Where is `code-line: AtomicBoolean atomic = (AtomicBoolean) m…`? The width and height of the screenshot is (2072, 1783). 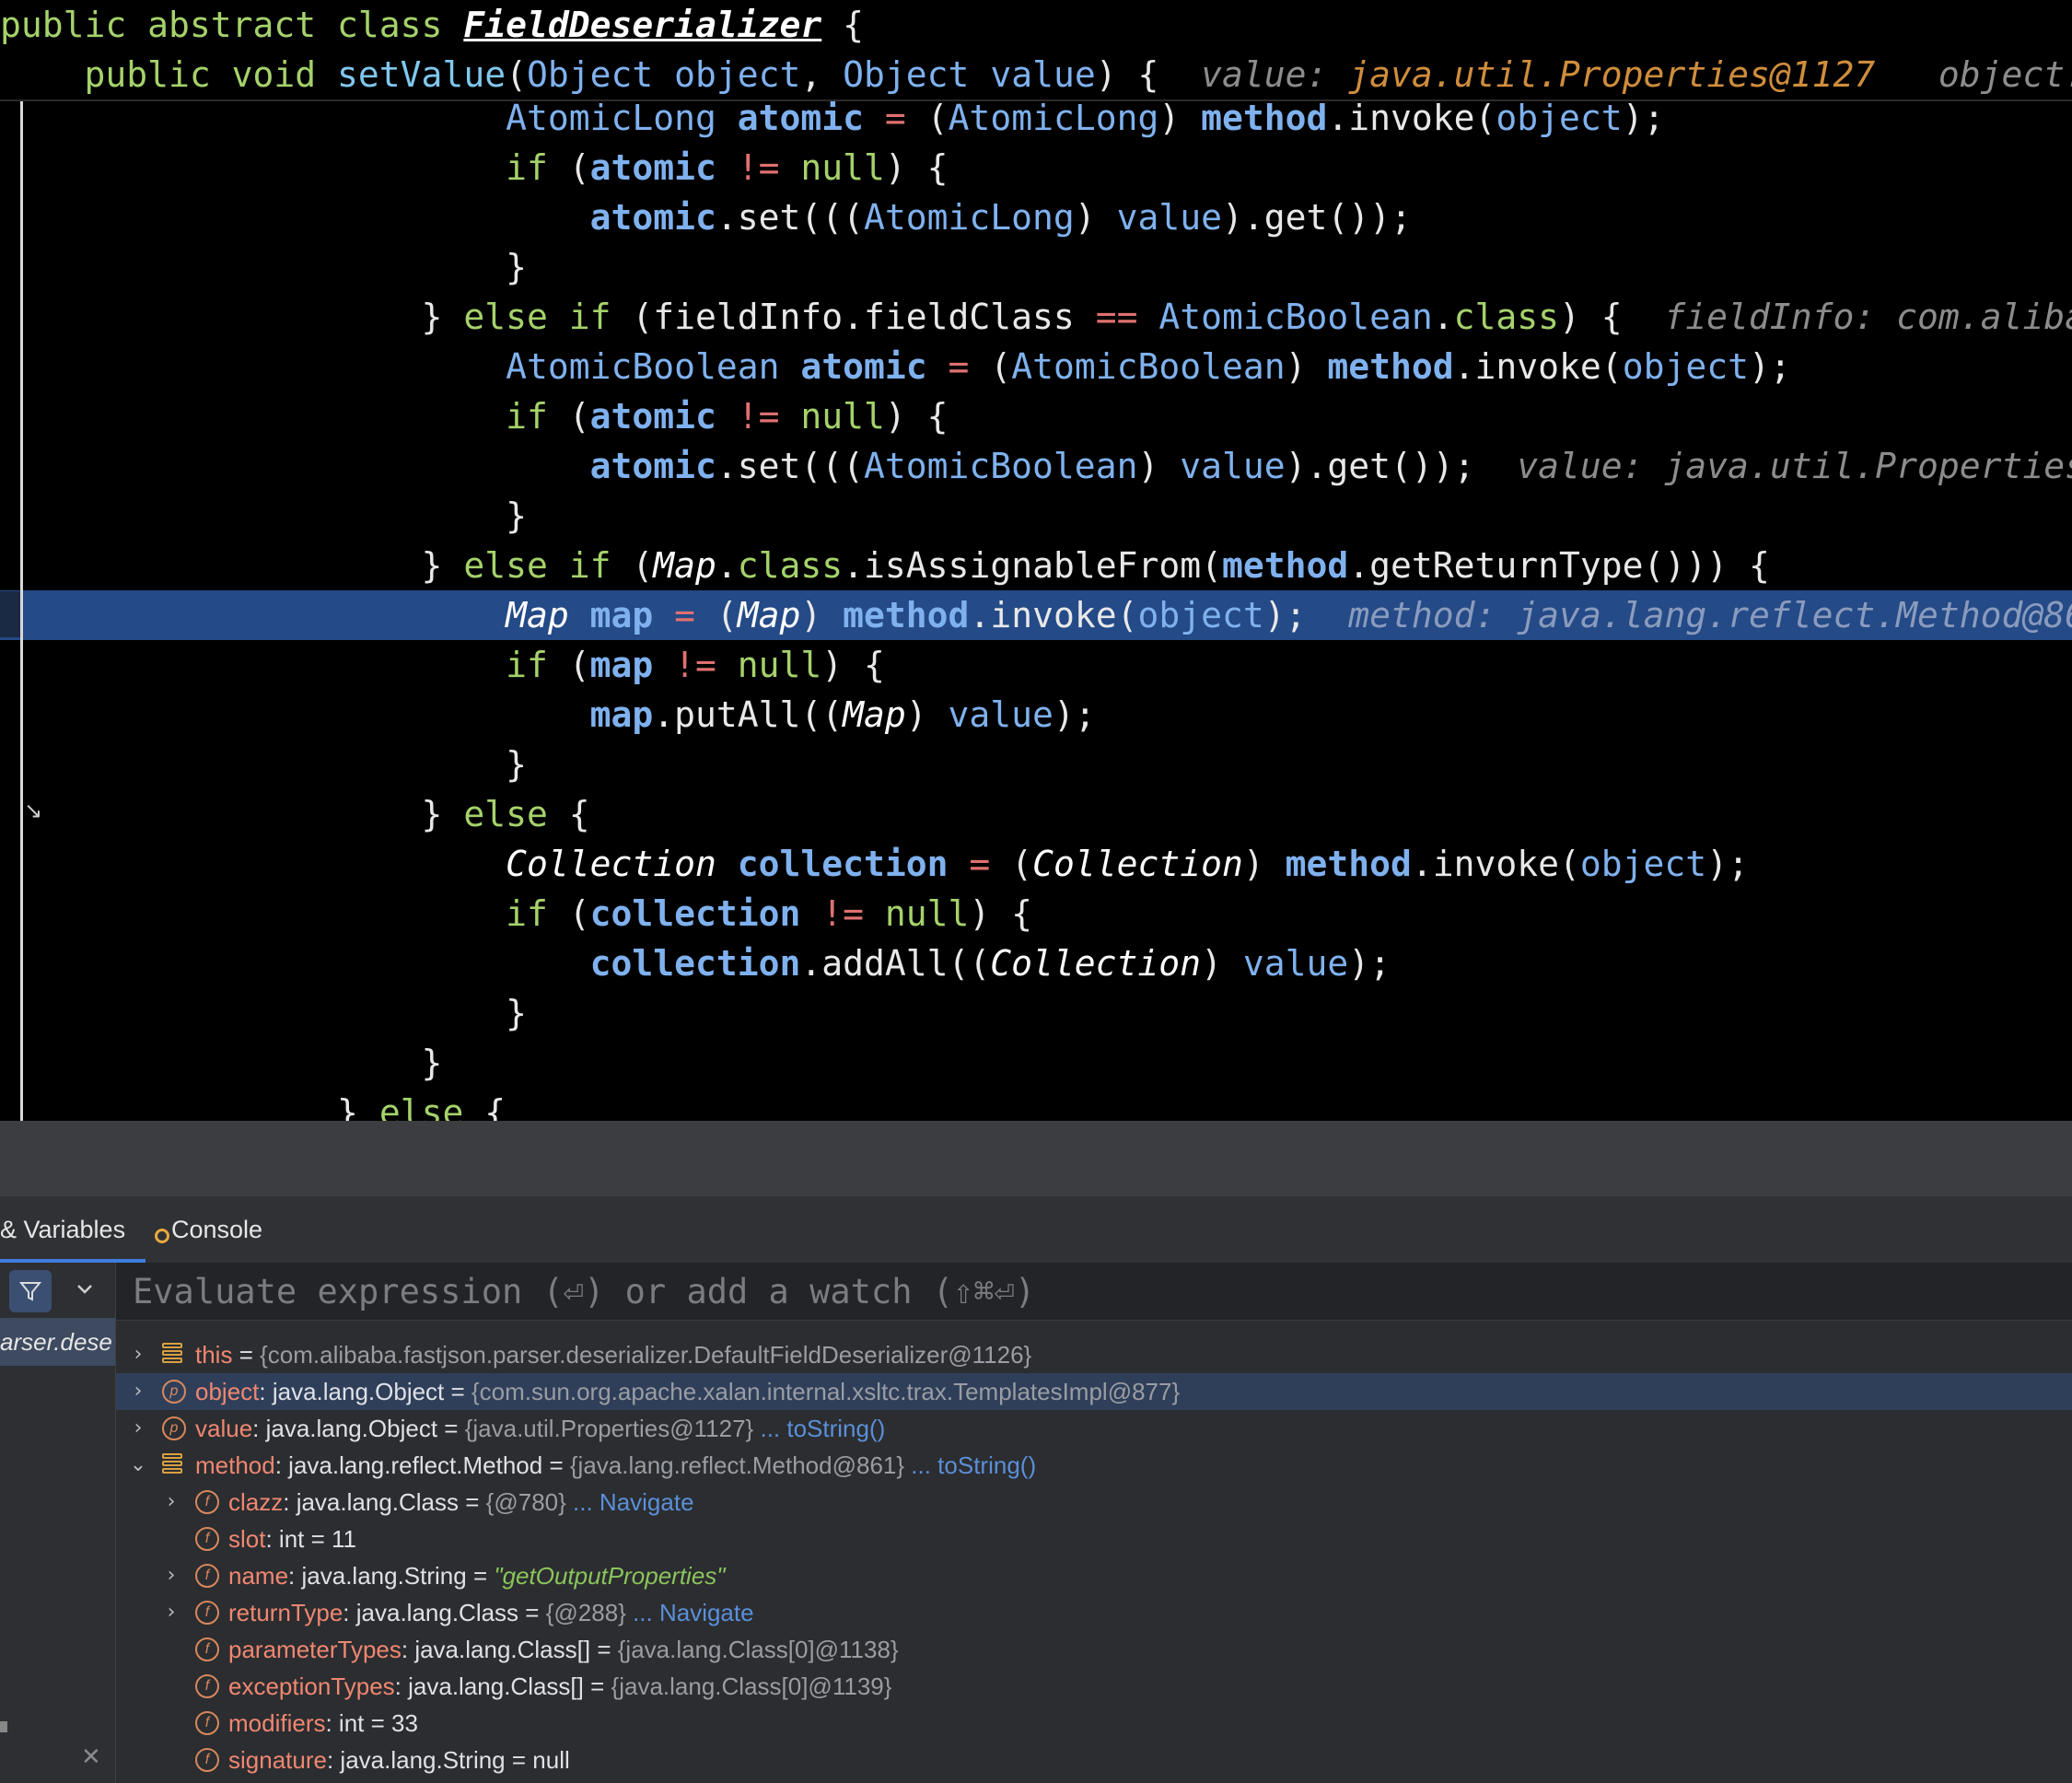
code-line: AtomicBoolean atomic = (AtomicBoolean) m… is located at coordinates (1036, 366).